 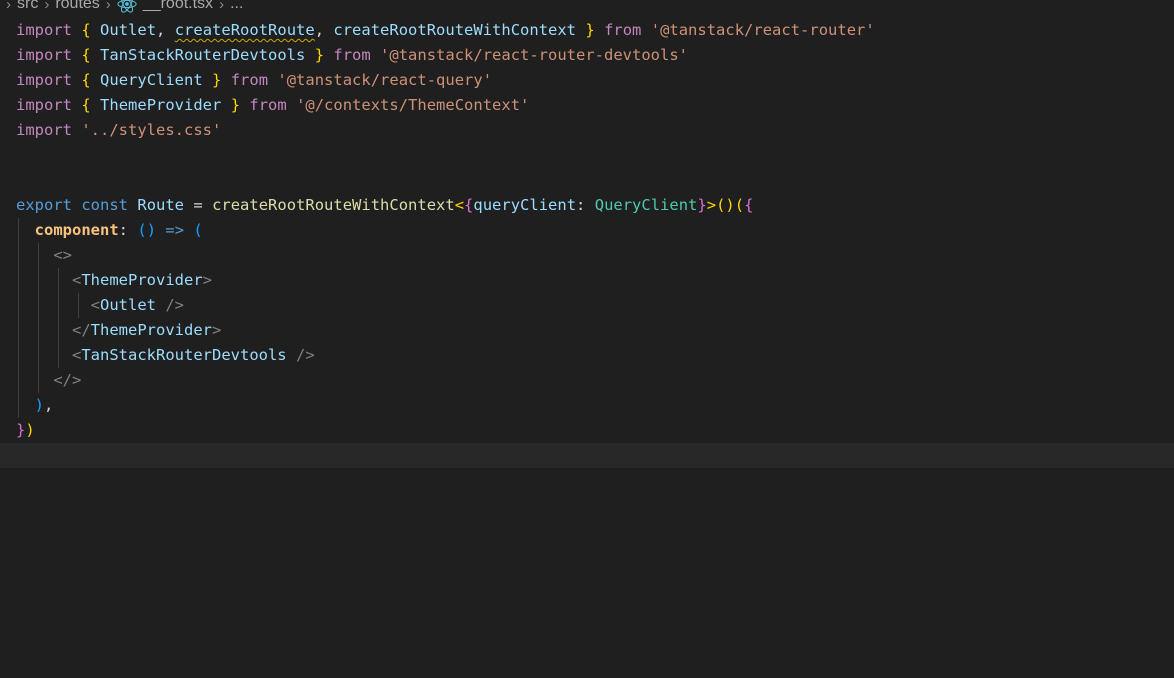 I want to click on jsx-tag-name: TanStackRouterDevtools, so click(x=184, y=355).